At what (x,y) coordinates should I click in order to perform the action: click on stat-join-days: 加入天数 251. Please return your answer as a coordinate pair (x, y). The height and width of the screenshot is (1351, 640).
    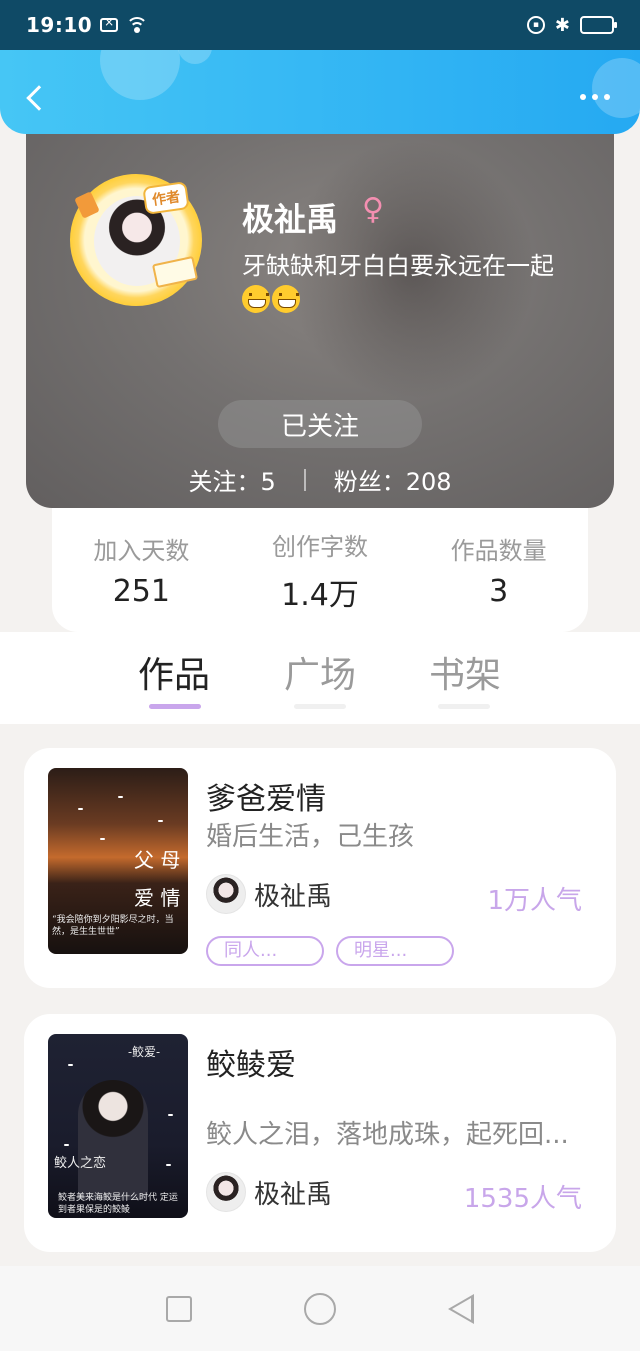
    Looking at the image, I should click on (141, 570).